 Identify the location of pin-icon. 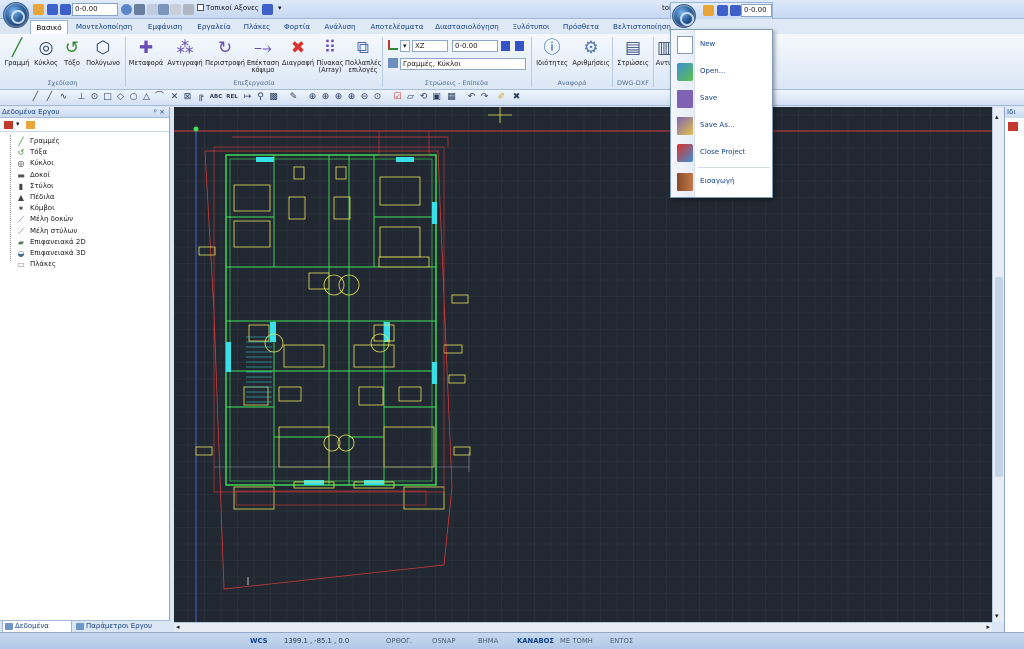
(267, 9).